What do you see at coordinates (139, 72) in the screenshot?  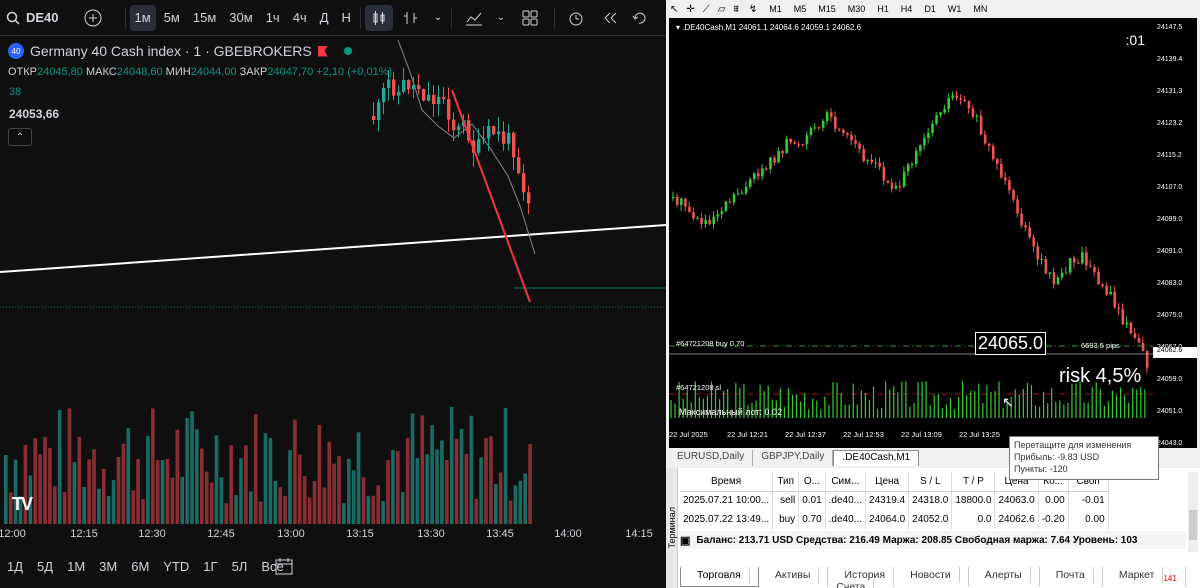 I see `high-value: 24048,60` at bounding box center [139, 72].